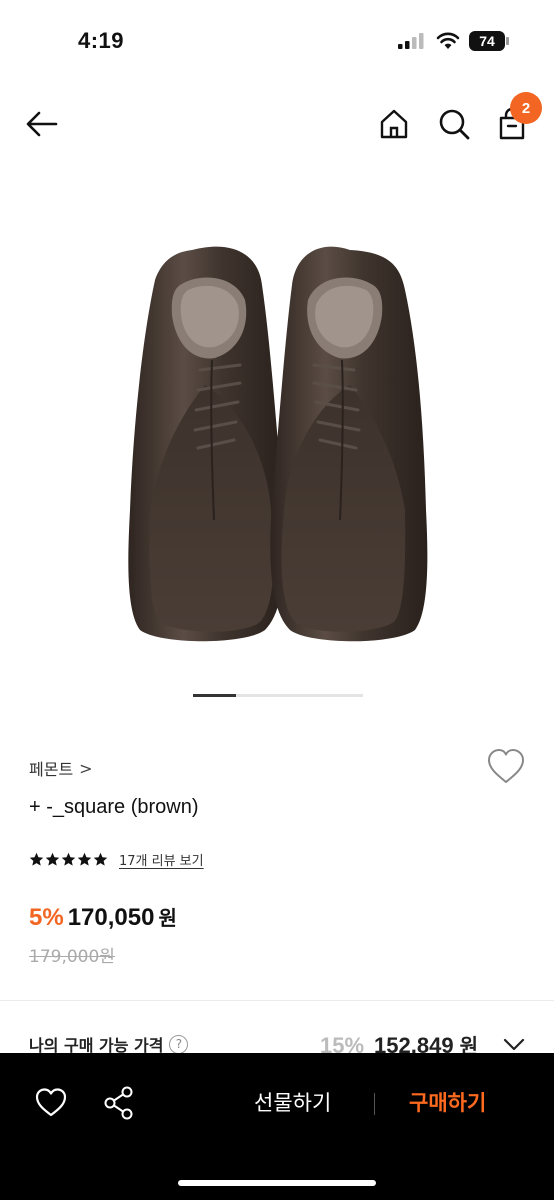 The image size is (554, 1200). What do you see at coordinates (51, 1103) in the screenshot?
I see `heart-icon` at bounding box center [51, 1103].